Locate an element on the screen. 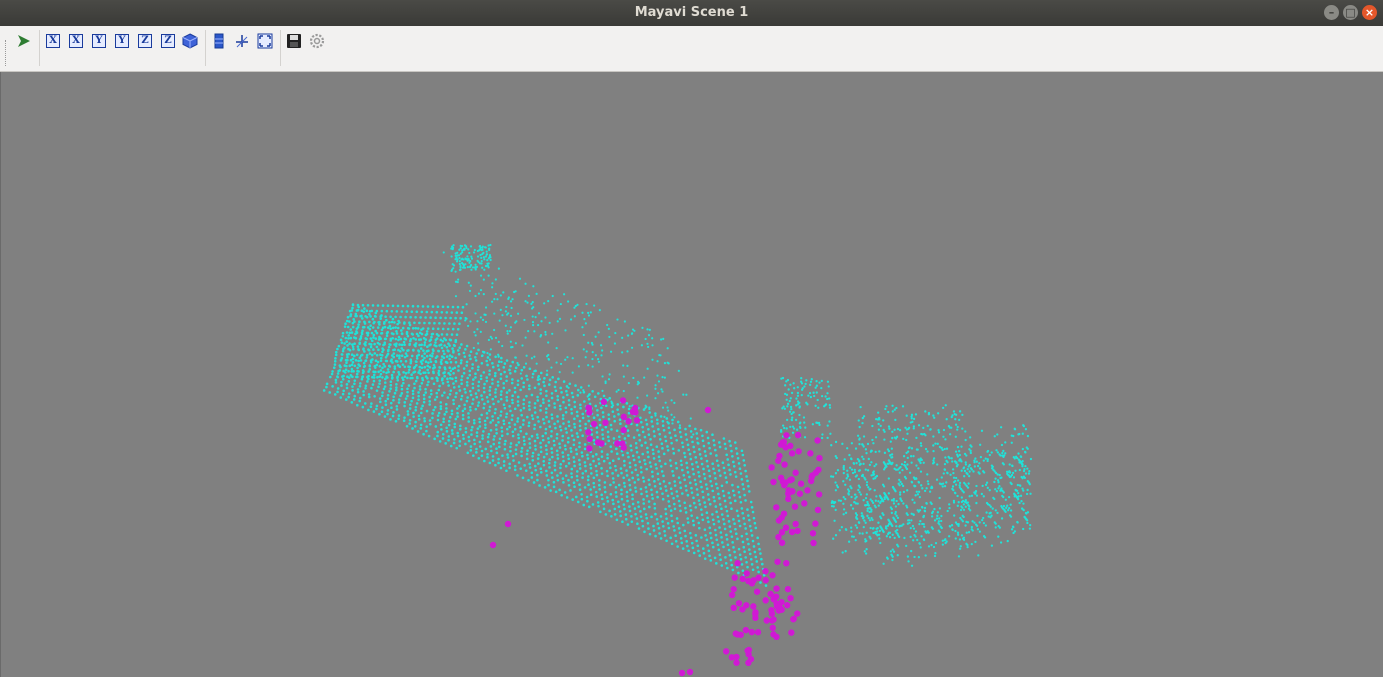  isometric-view-icon is located at coordinates (190, 41).